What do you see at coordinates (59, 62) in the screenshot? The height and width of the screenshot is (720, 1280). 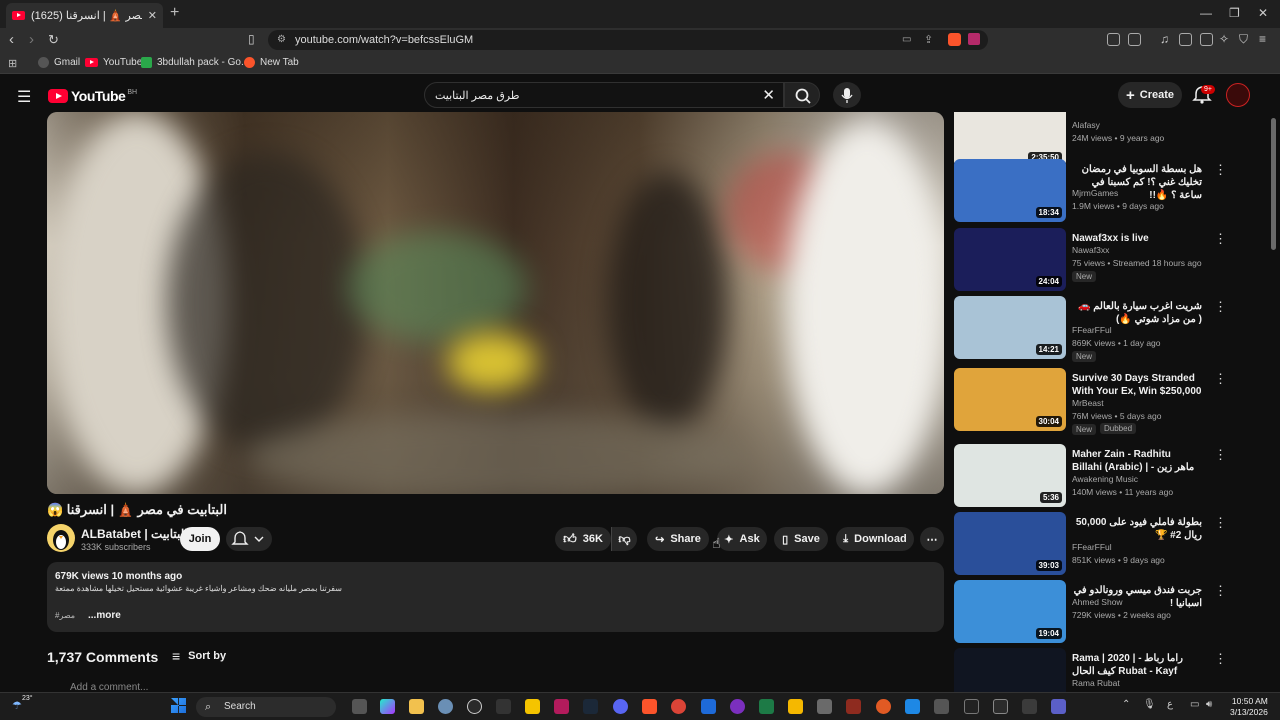 I see `bookmark-gmail: Gmail` at bounding box center [59, 62].